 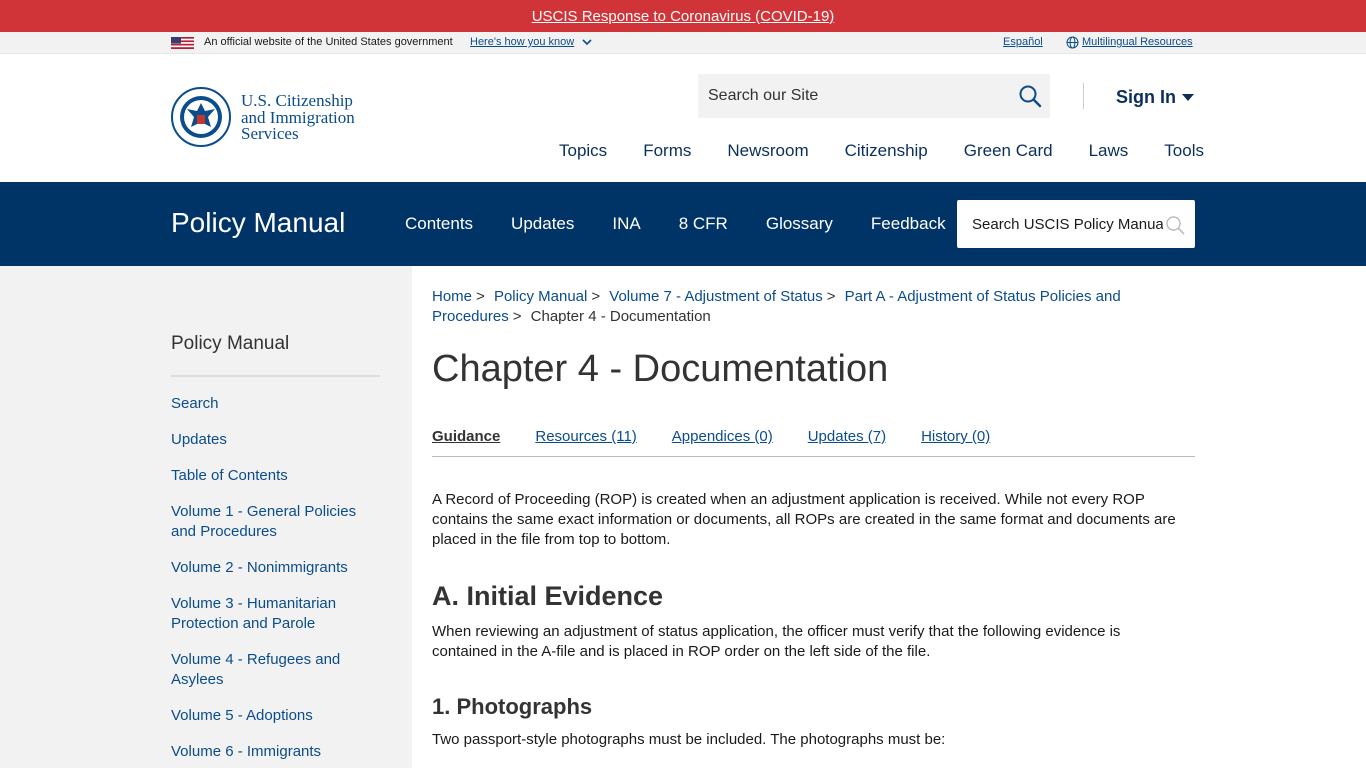 What do you see at coordinates (799, 224) in the screenshot?
I see `pm-nav-glossary: Glossary` at bounding box center [799, 224].